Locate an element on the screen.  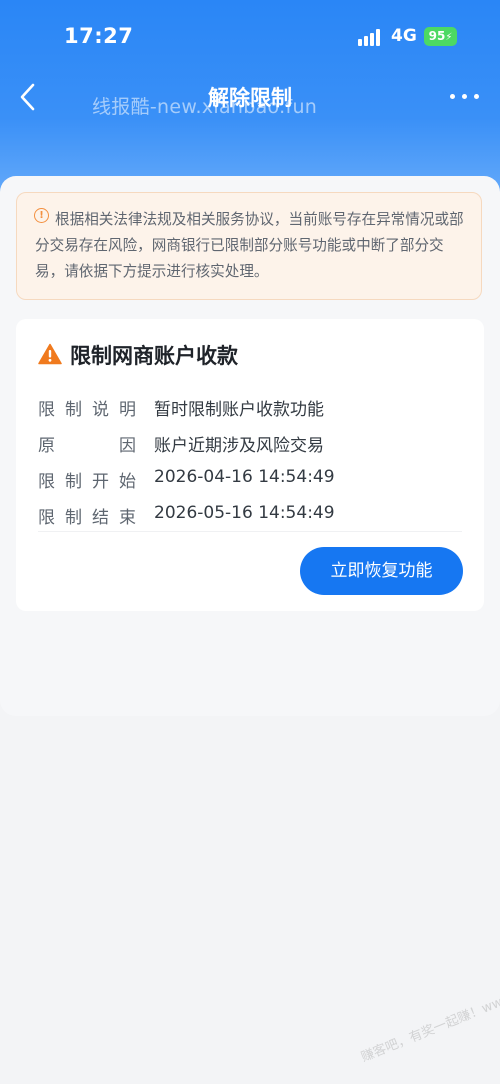
watermark-text: 线报酷-new.xianbao.fun is located at coordinates (205, 107).